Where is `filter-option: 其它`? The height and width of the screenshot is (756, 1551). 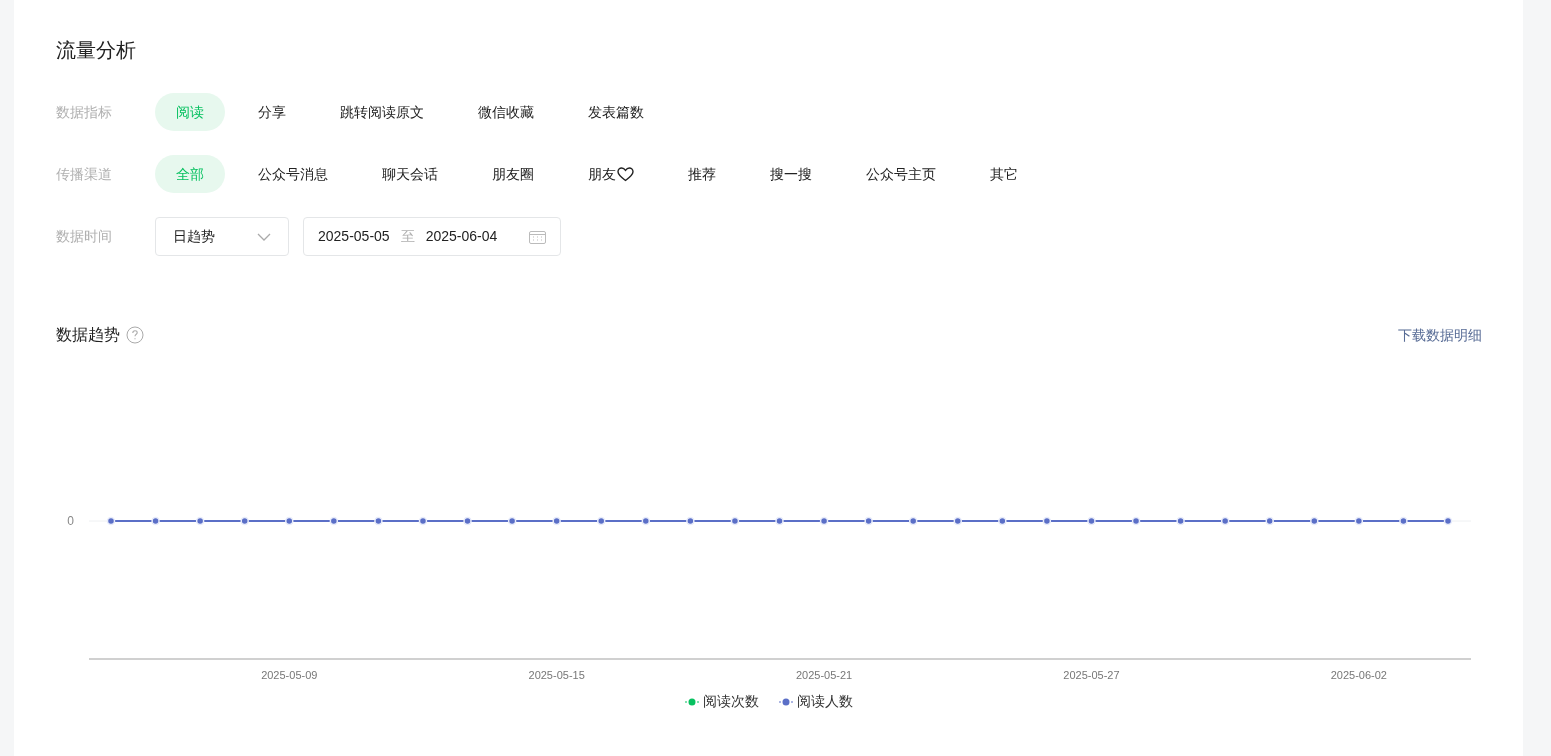 filter-option: 其它 is located at coordinates (1004, 174).